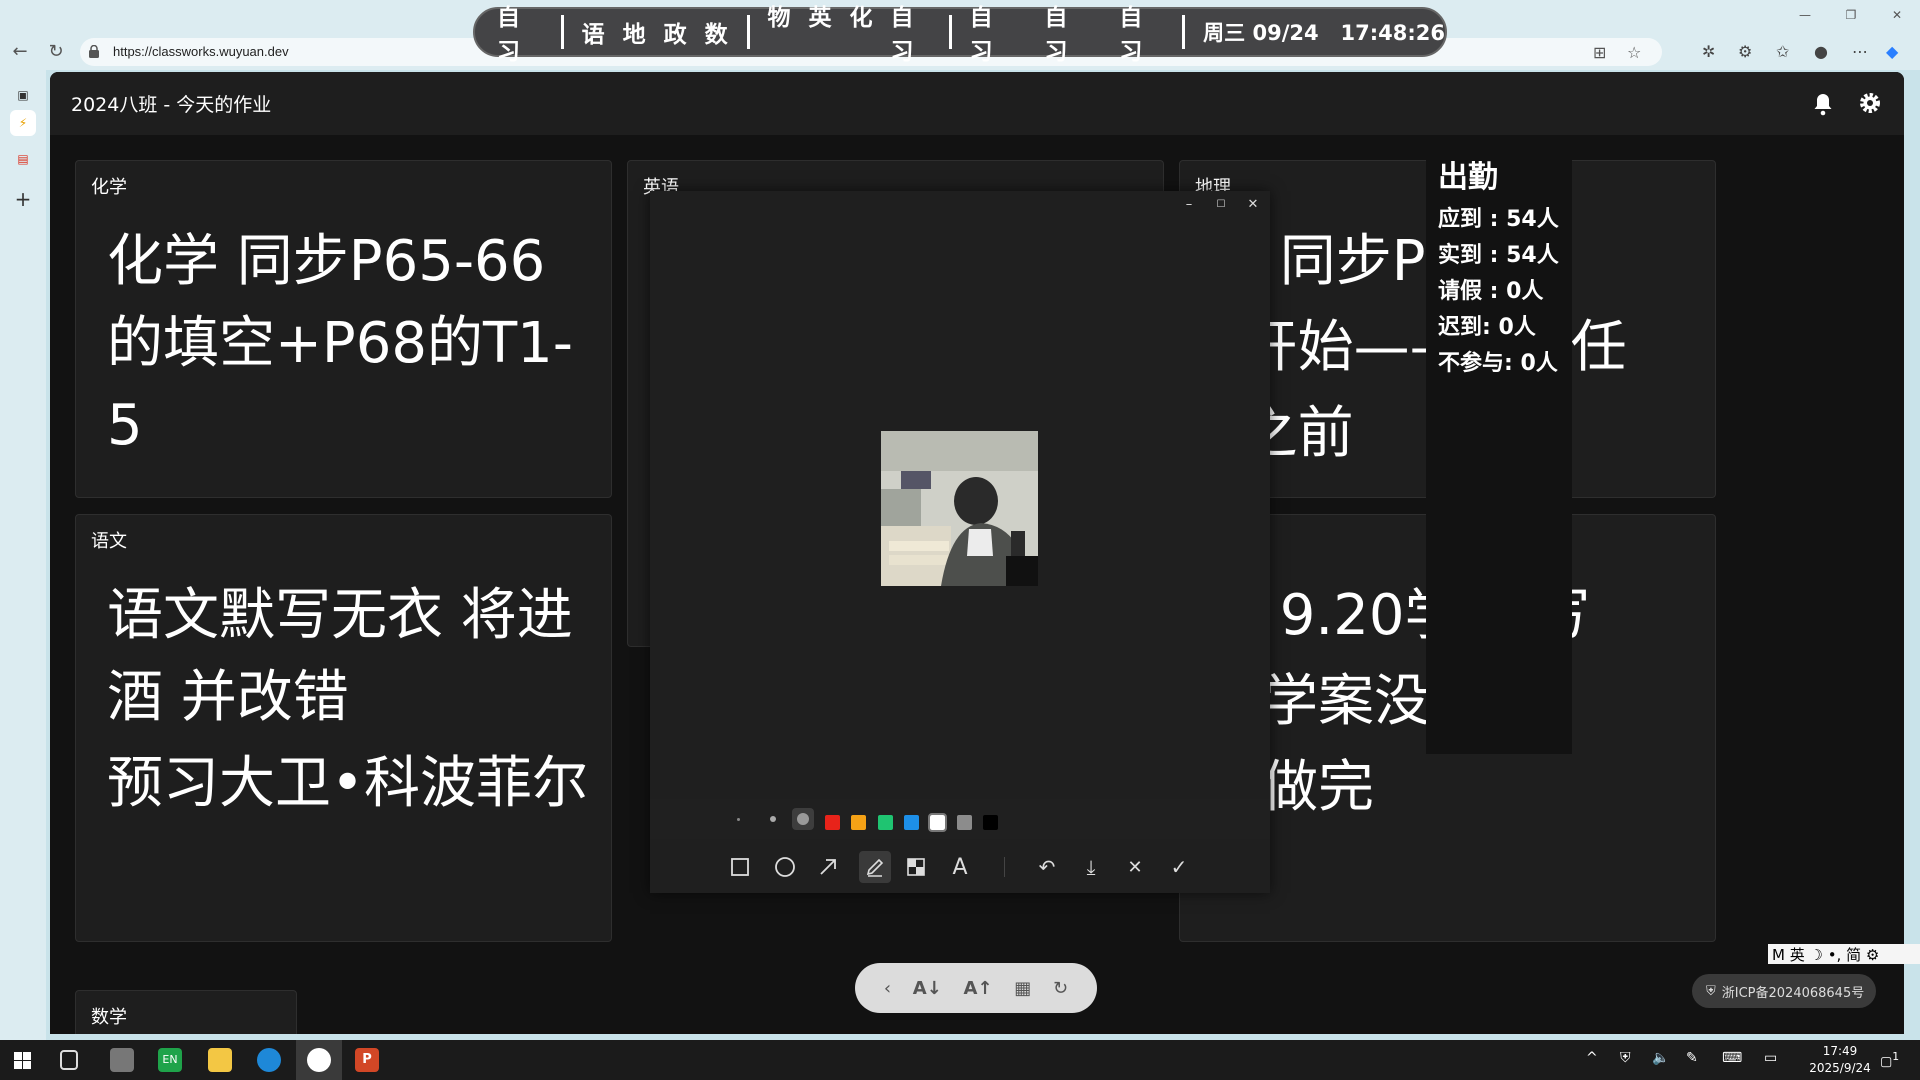 The image size is (1920, 1080). What do you see at coordinates (220, 1060) in the screenshot?
I see `file-explorer-icon` at bounding box center [220, 1060].